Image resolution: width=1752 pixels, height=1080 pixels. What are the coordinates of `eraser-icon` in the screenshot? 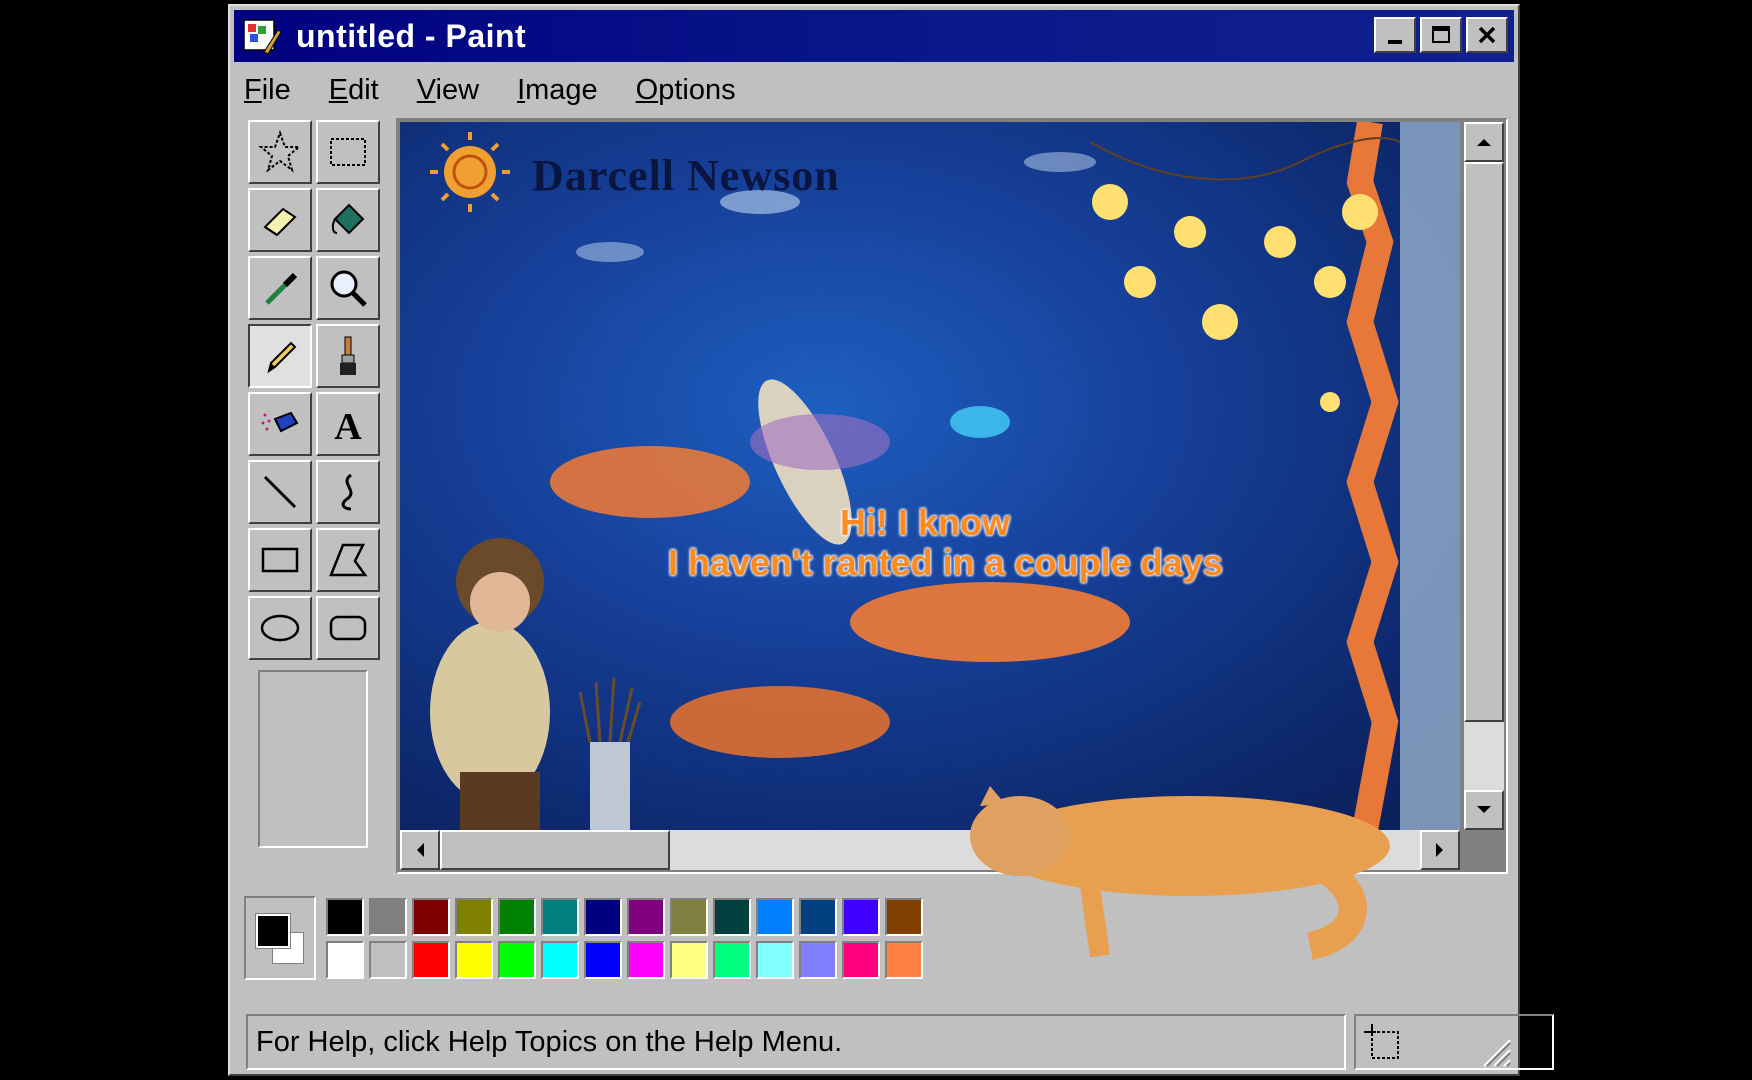 It's located at (280, 222).